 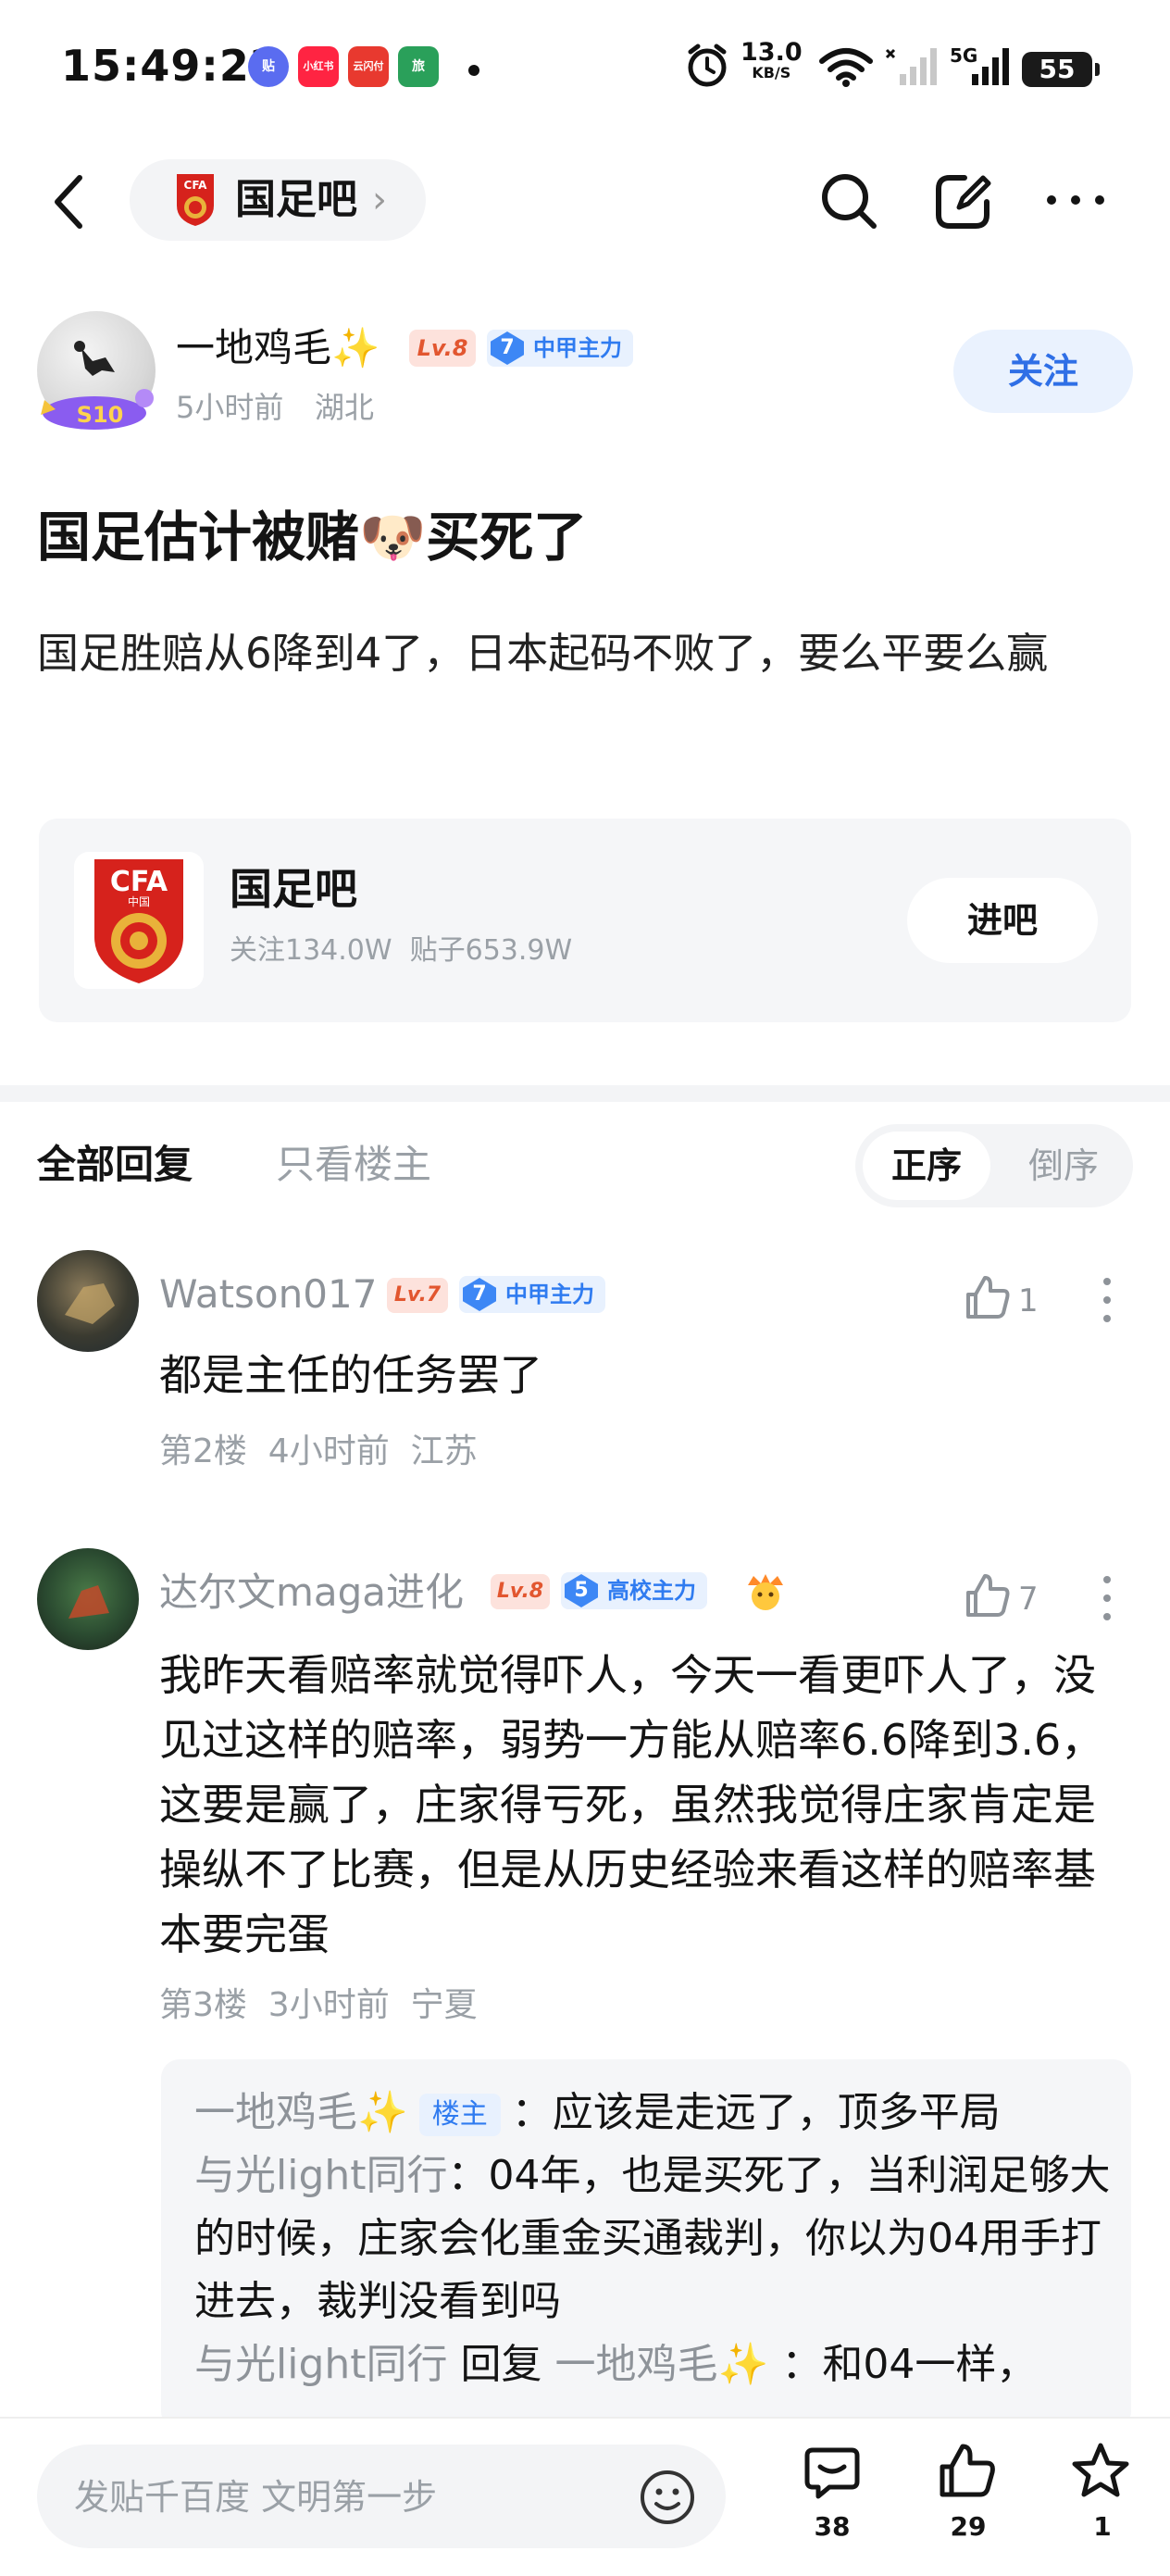 What do you see at coordinates (115, 1165) in the screenshot?
I see `tab-all-replies: 全部回复` at bounding box center [115, 1165].